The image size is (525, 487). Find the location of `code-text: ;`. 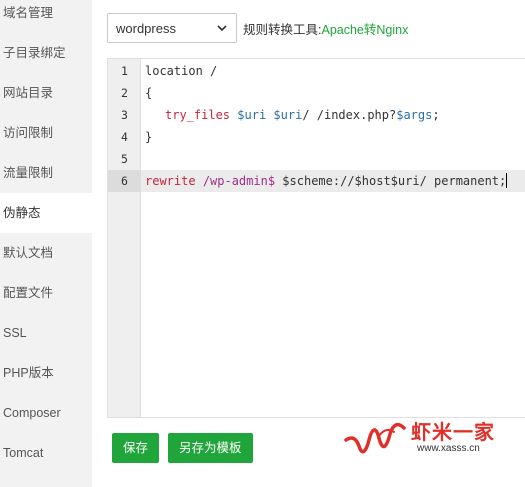

code-text: ; is located at coordinates (436, 115).